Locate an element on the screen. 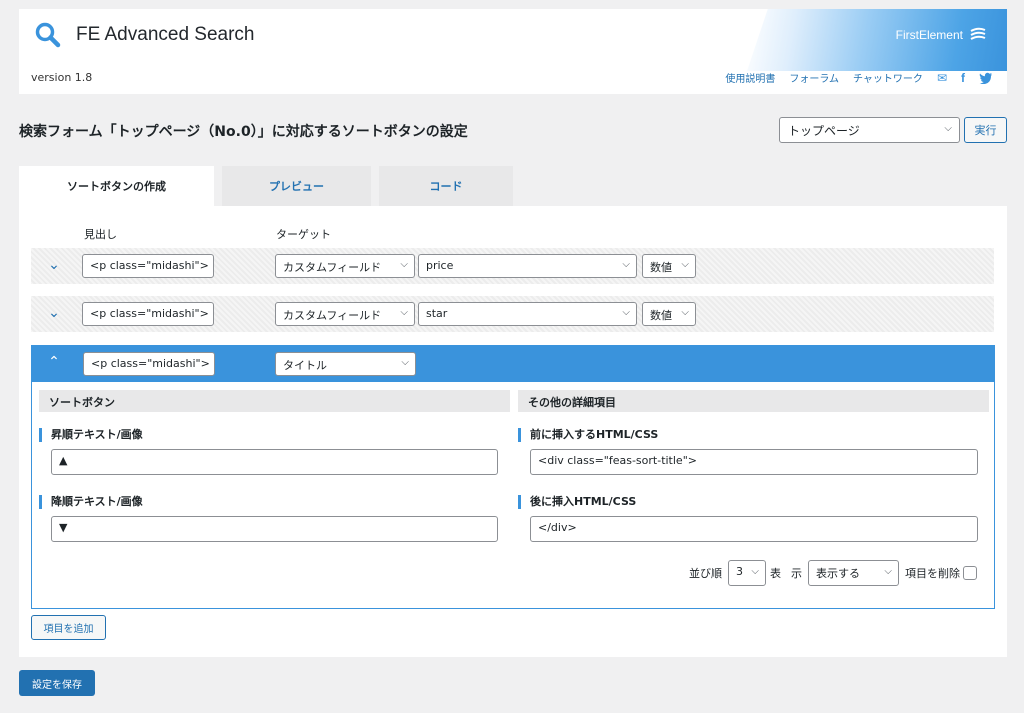 This screenshot has width=1024, height=713. form-select: トップページ ⌵ is located at coordinates (869, 130).